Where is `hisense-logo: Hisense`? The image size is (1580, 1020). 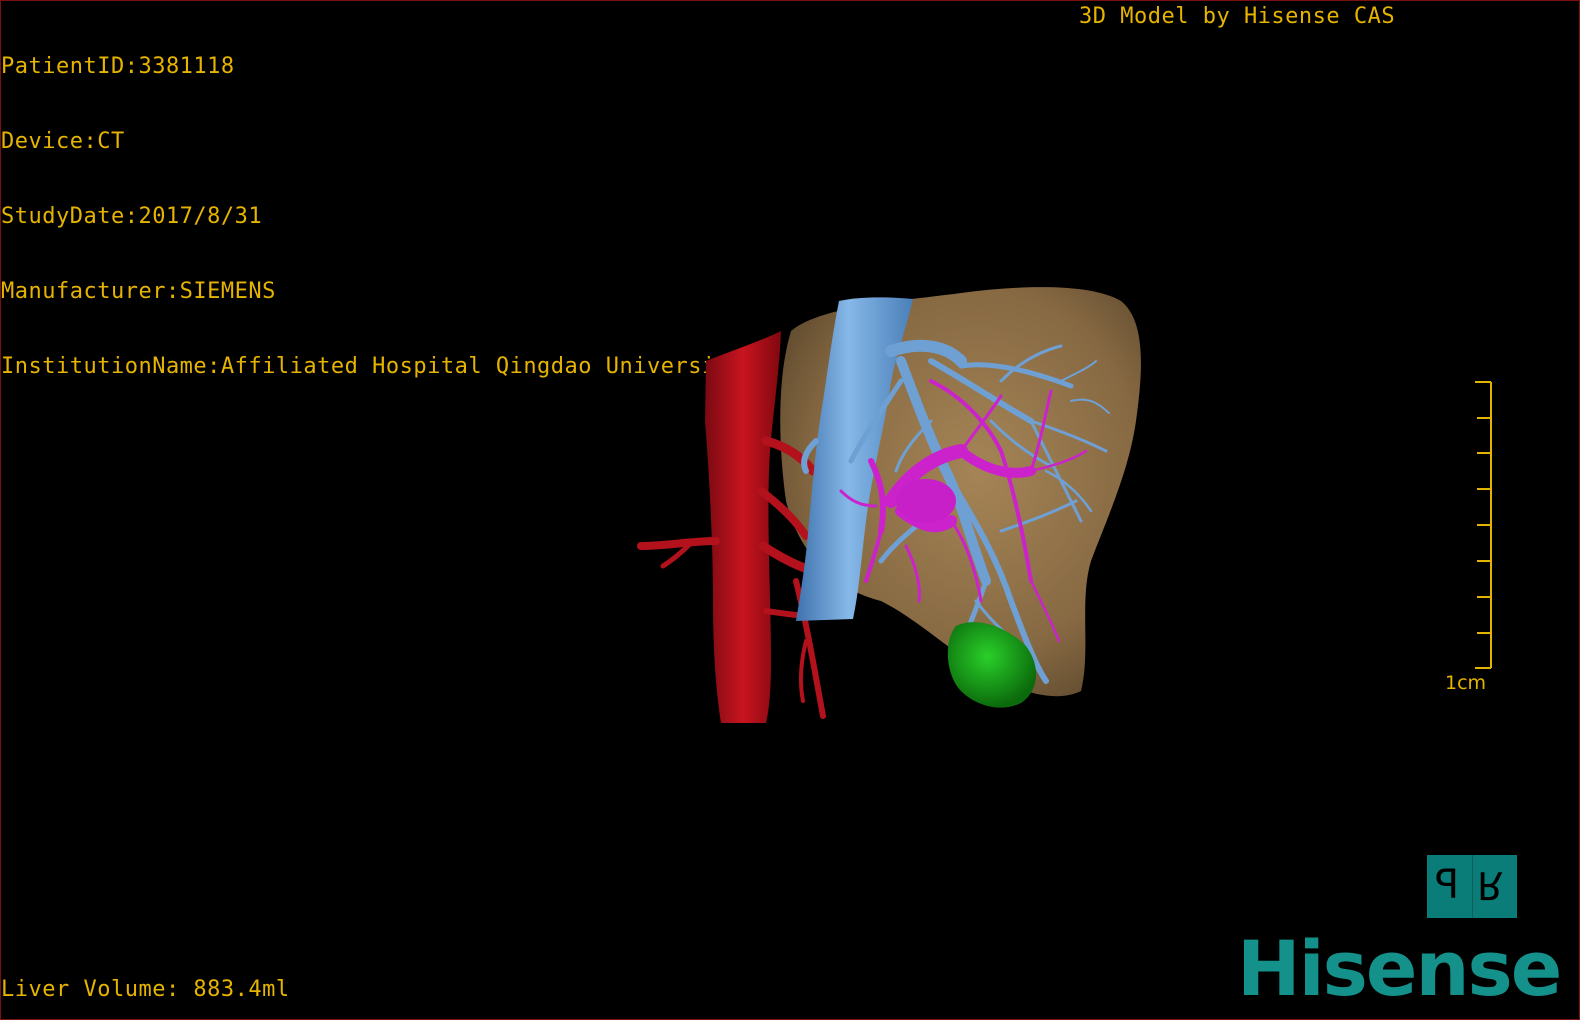
hisense-logo: Hisense is located at coordinates (1399, 968).